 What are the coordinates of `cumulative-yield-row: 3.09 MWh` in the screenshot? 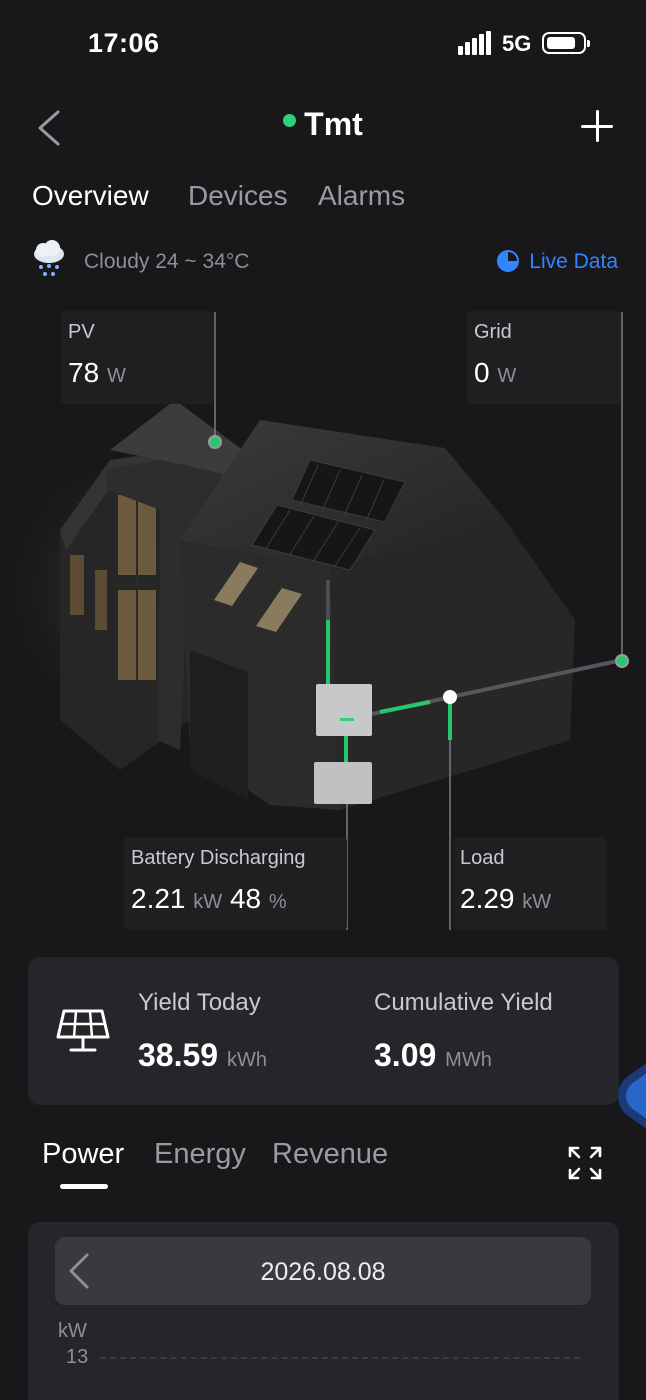 It's located at (433, 1055).